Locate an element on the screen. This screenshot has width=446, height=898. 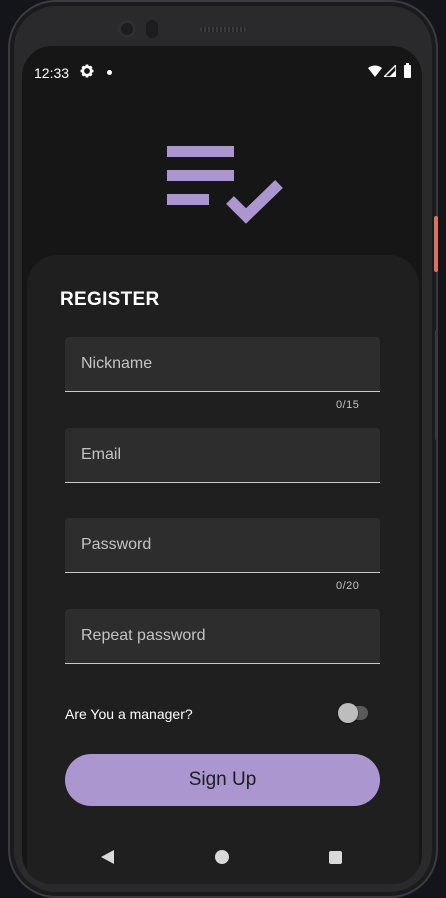
status-time: 12:33 is located at coordinates (52, 73).